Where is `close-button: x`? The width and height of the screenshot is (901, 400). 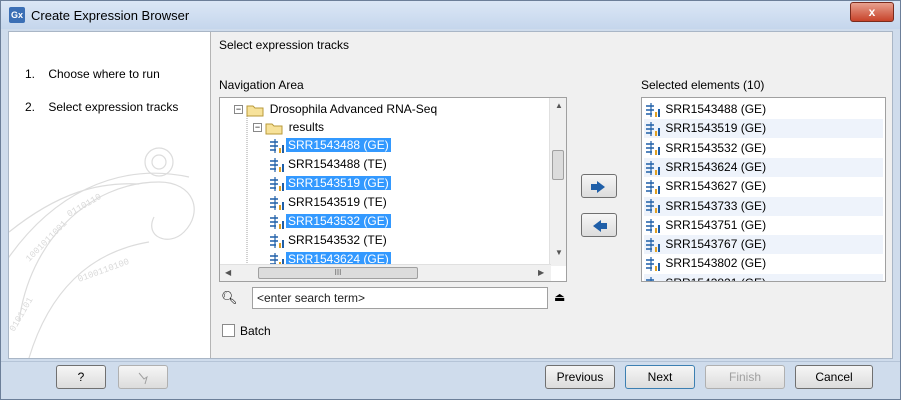 close-button: x is located at coordinates (872, 12).